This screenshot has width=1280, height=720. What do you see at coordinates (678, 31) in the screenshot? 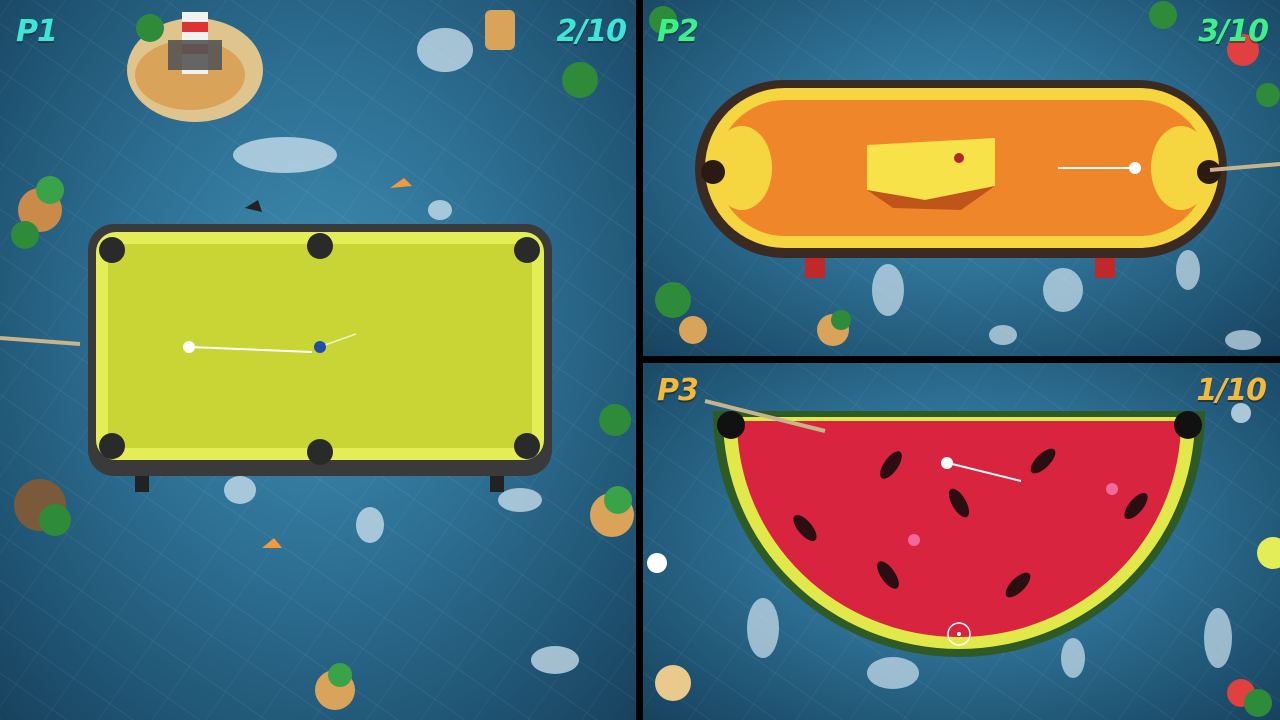
I see `player-2-label: P2` at bounding box center [678, 31].